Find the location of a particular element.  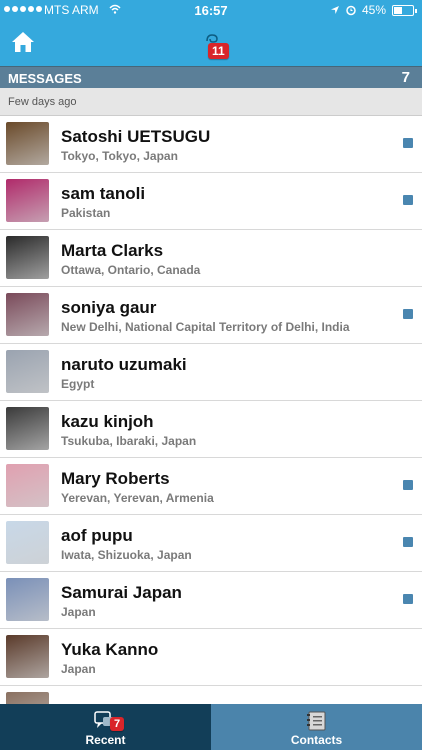

conversation-row: sam tanoli Pakistan is located at coordinates (211, 201).